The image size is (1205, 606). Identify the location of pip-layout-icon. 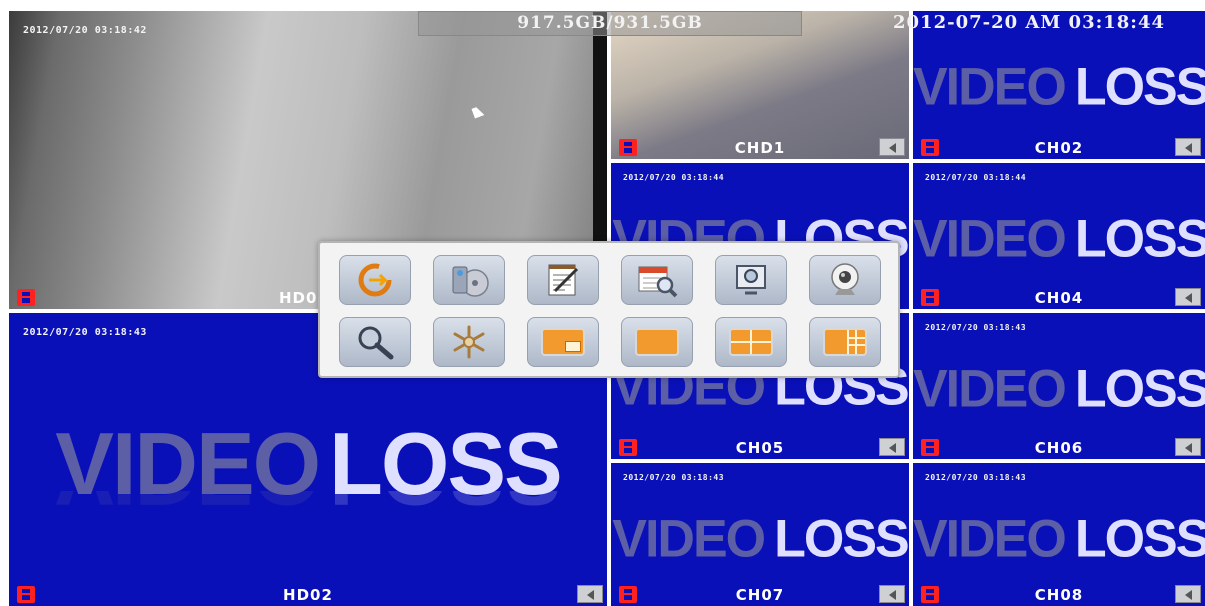
(563, 342).